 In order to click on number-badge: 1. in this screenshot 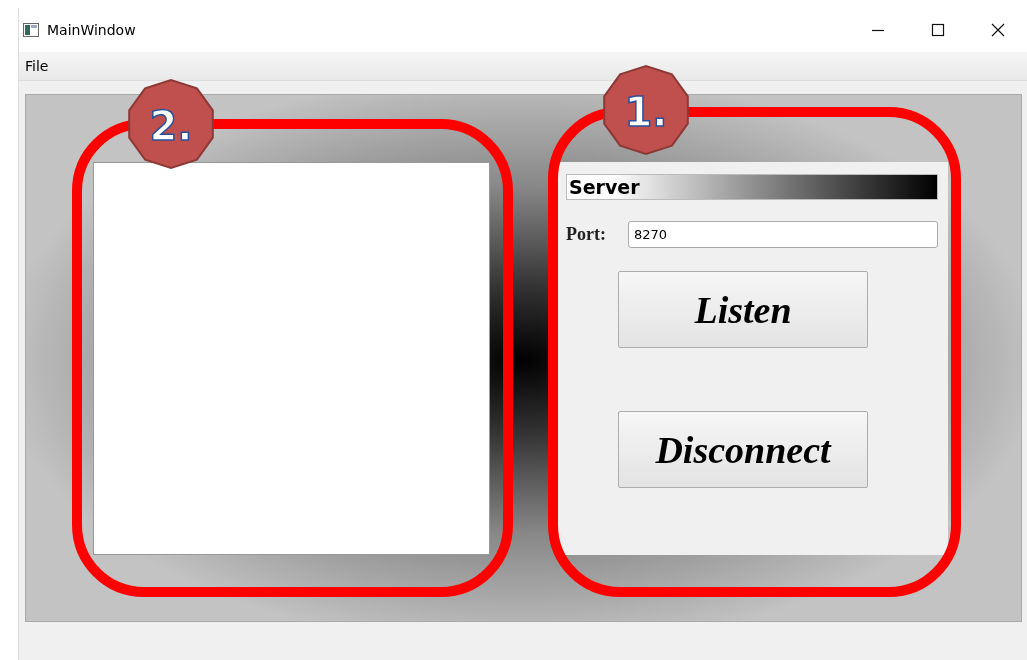, I will do `click(646, 110)`.